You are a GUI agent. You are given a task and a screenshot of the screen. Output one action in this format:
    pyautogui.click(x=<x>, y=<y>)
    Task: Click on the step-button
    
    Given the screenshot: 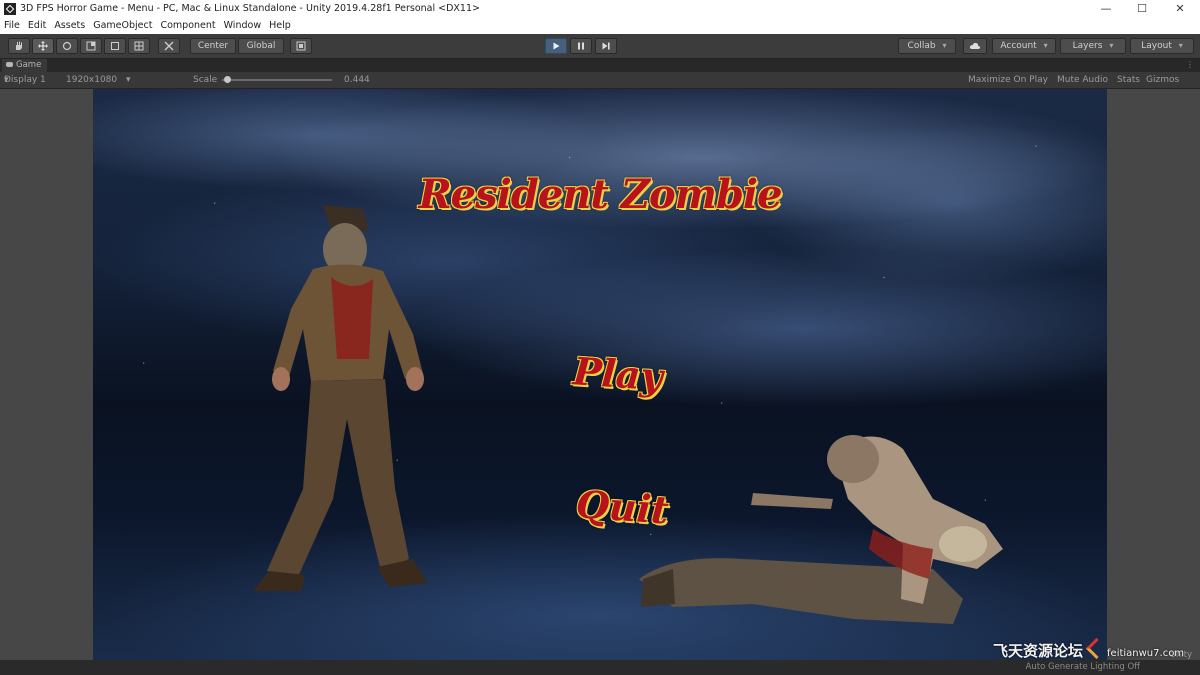 What is the action you would take?
    pyautogui.click(x=606, y=46)
    